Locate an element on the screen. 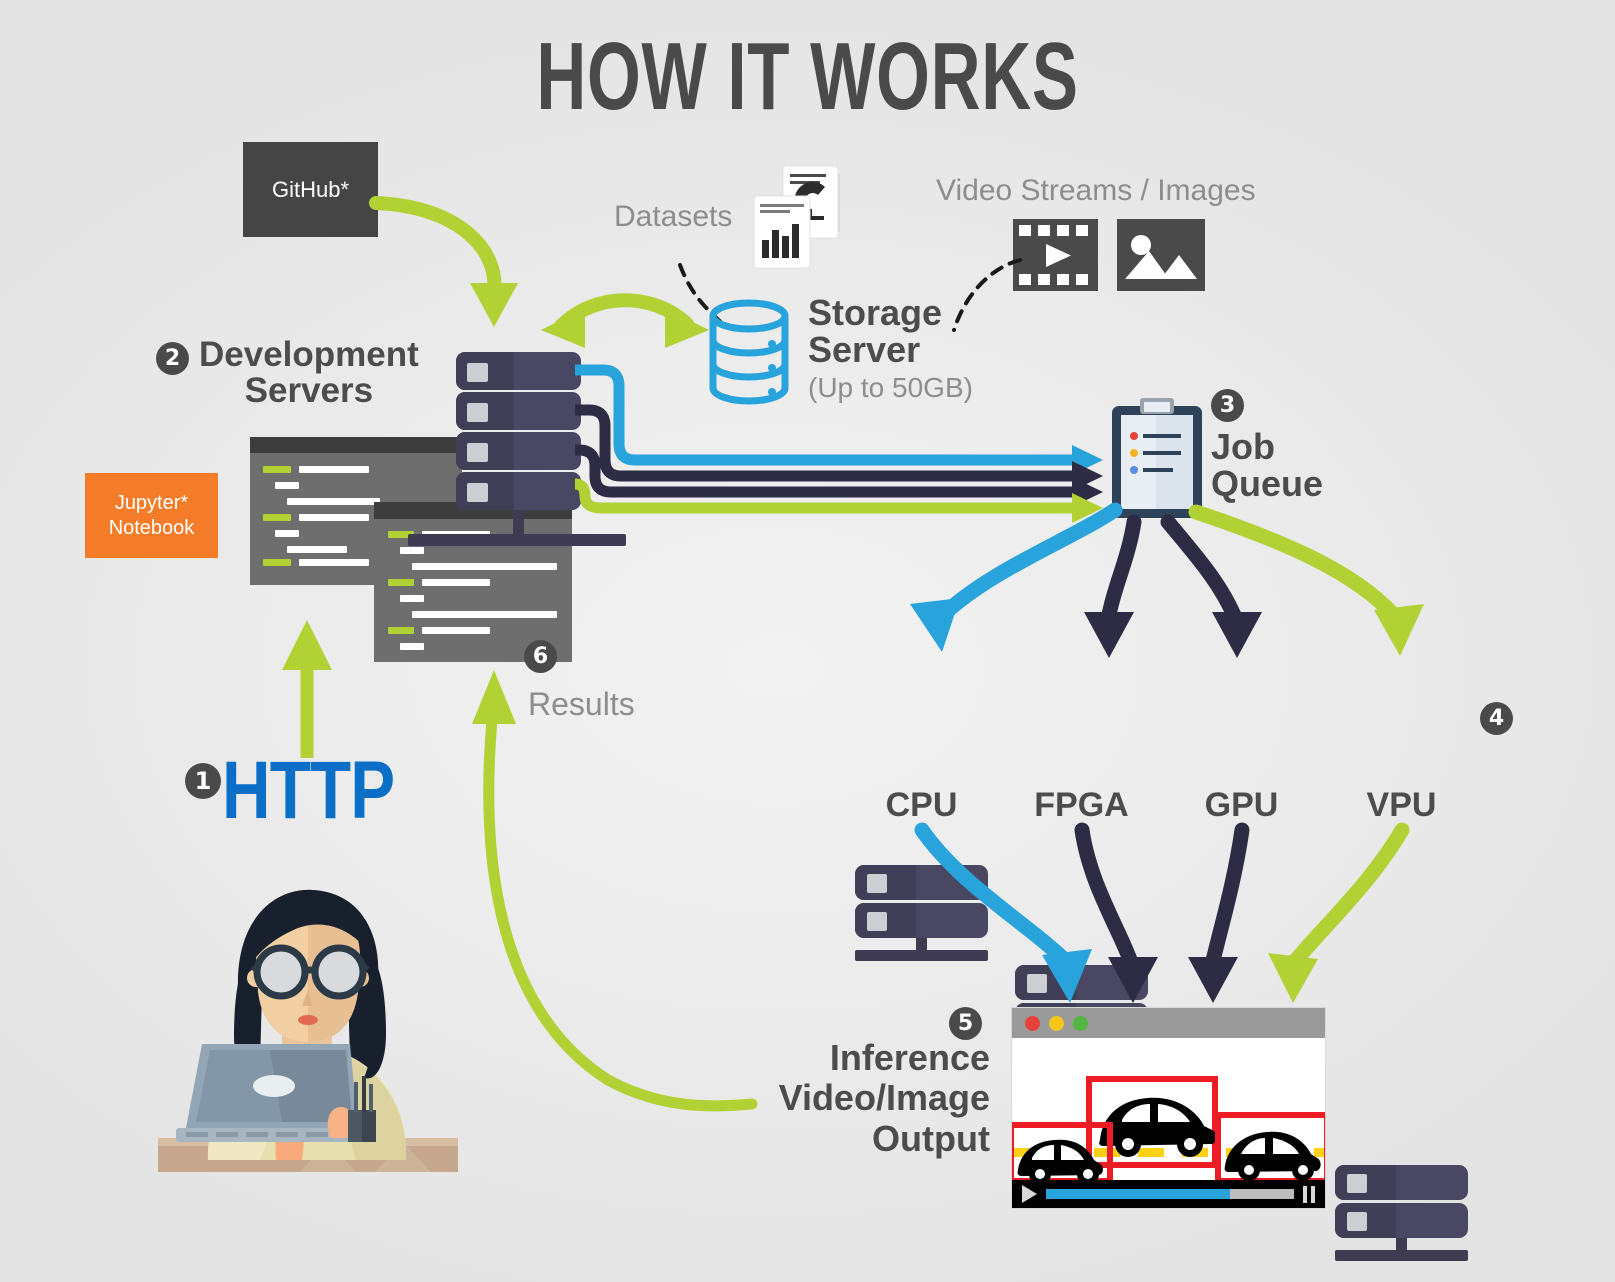  progress-track is located at coordinates (1170, 1194).